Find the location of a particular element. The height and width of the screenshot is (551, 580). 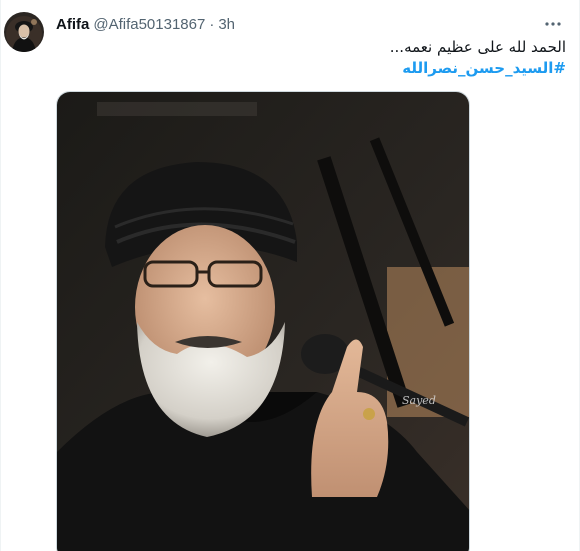

avatar is located at coordinates (24, 32).